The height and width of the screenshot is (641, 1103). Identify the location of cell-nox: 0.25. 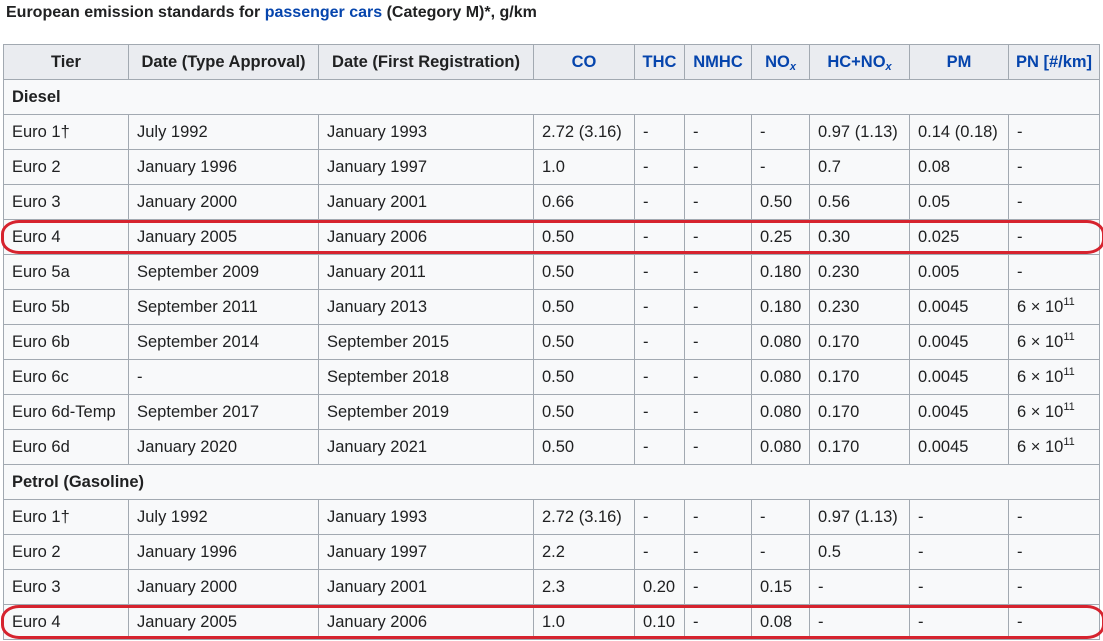
(780, 237).